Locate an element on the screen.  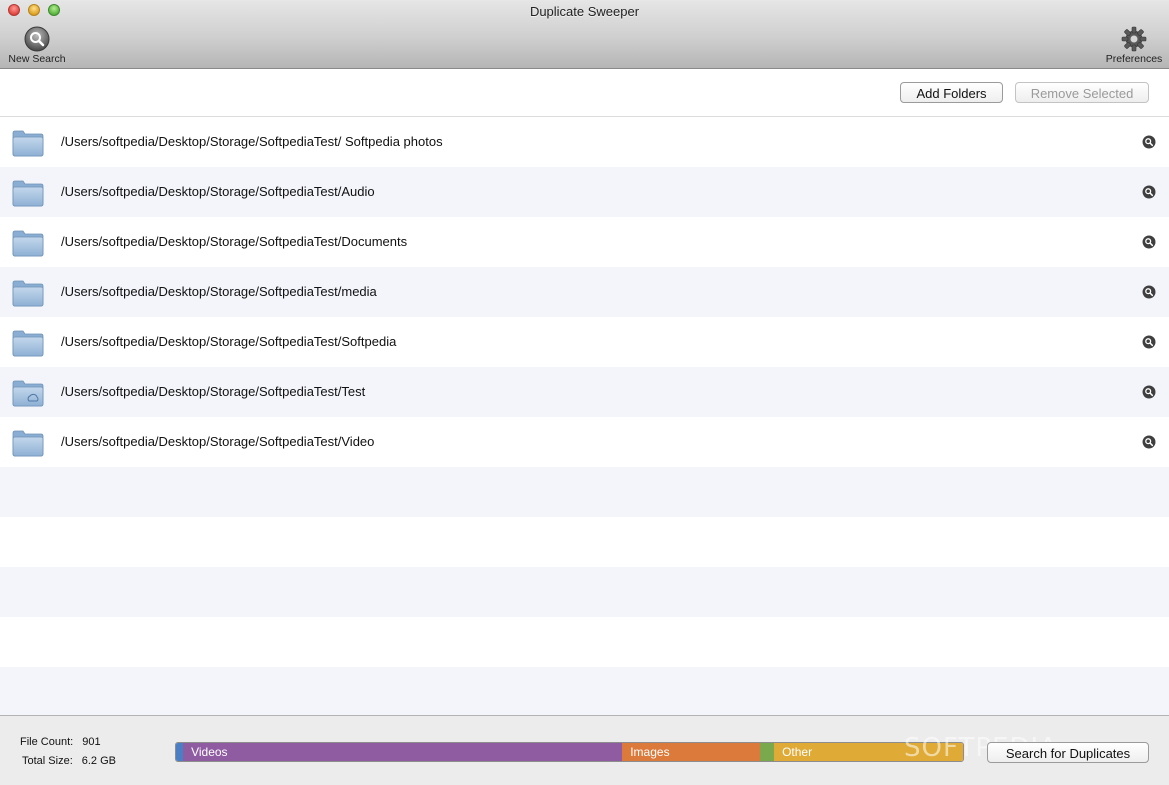
magnifier-icon is located at coordinates (37, 39).